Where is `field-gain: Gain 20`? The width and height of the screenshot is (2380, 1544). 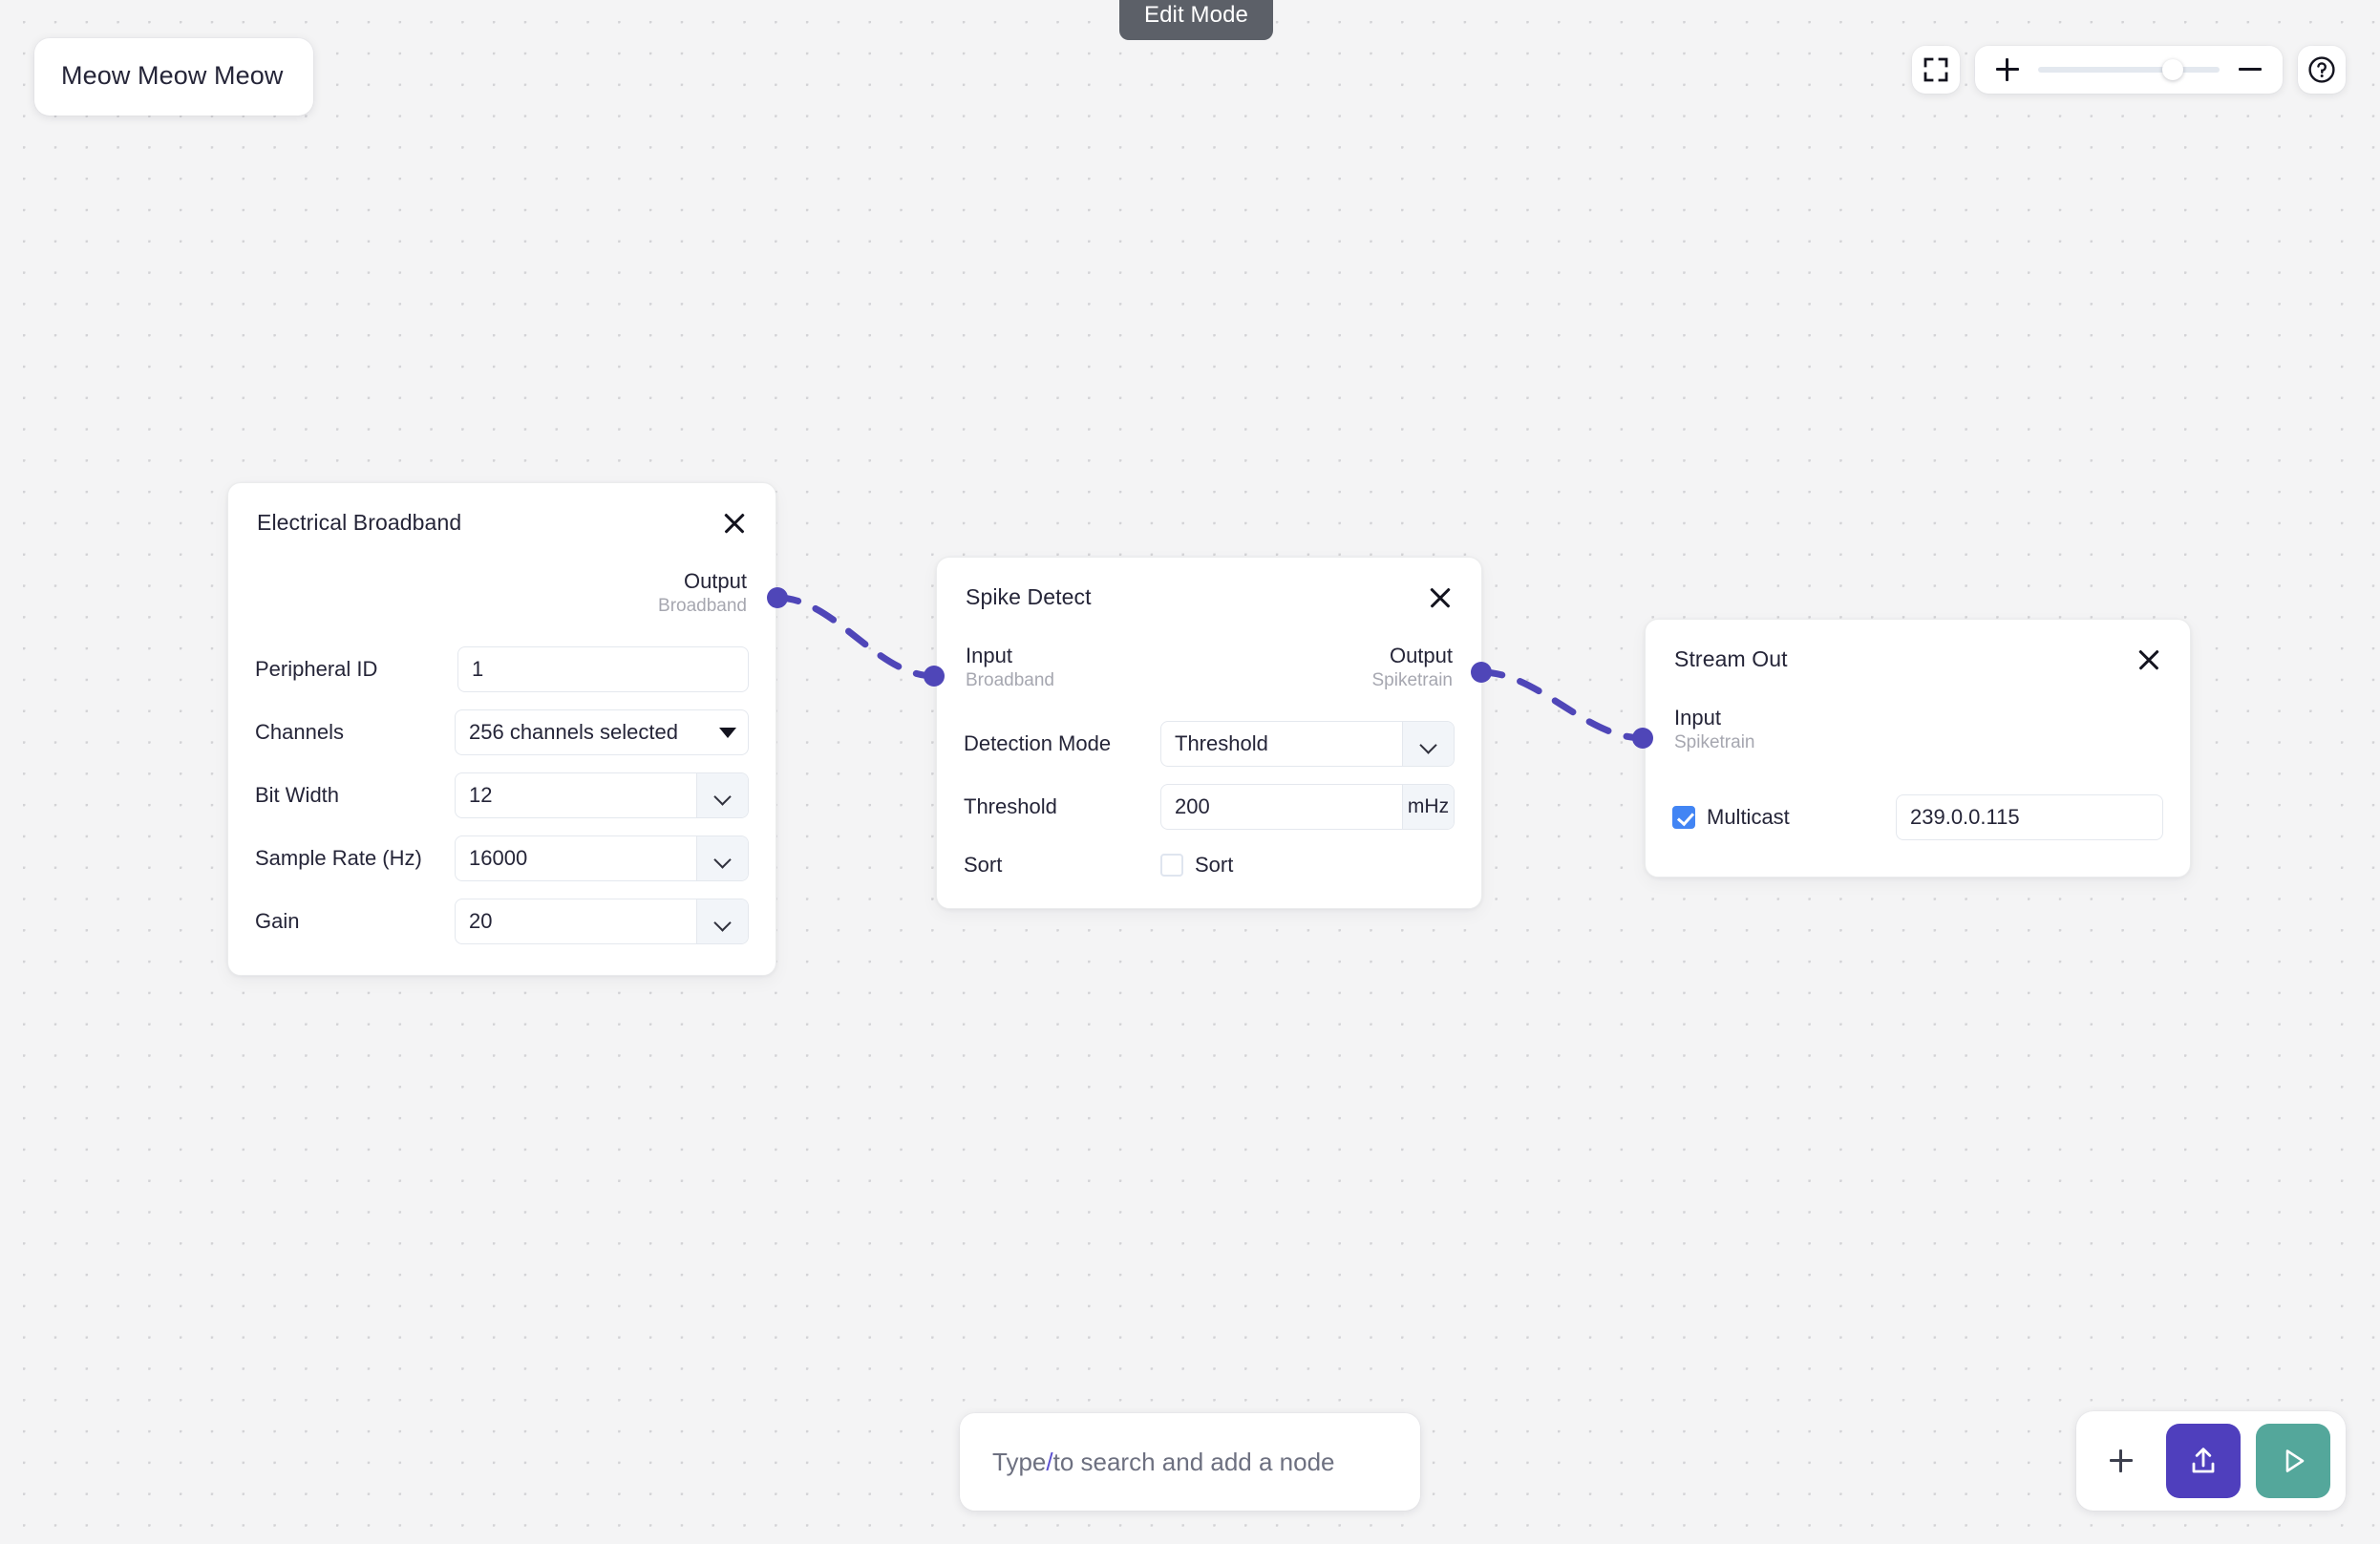
field-gain: Gain 20 is located at coordinates (502, 922).